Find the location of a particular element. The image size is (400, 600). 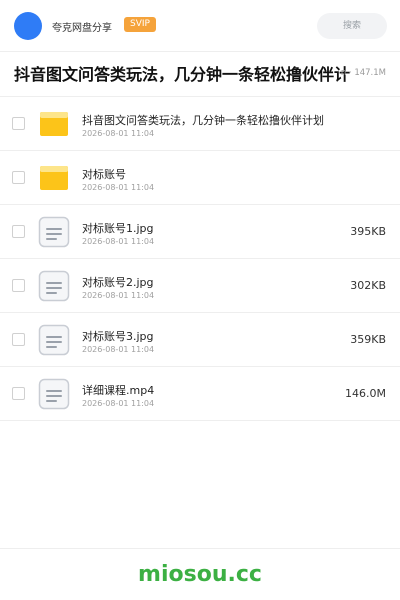

file-row: 对标账号2.jpg 2026-08-01 11:04 302KB is located at coordinates (200, 286).